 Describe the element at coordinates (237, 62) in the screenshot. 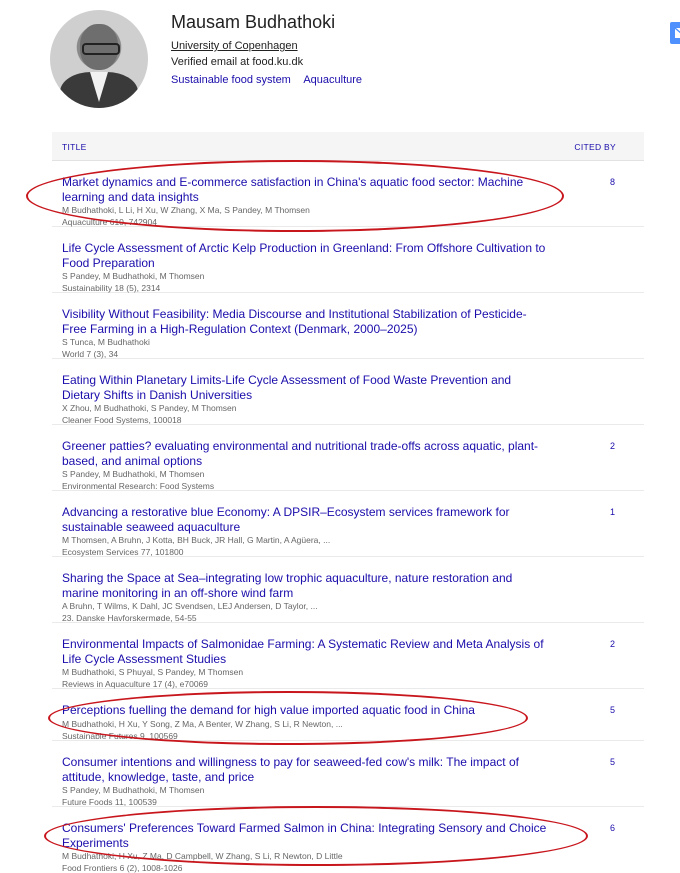

I see `verified-email: Verified email at food.ku.dk` at that location.